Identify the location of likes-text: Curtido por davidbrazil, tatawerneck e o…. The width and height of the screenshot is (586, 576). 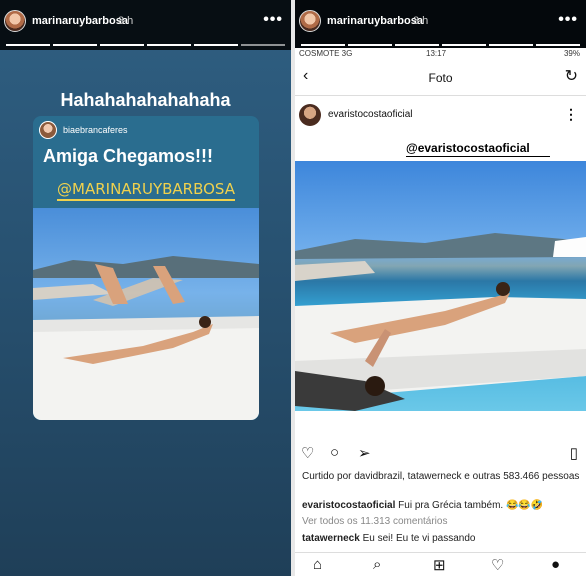
(442, 476).